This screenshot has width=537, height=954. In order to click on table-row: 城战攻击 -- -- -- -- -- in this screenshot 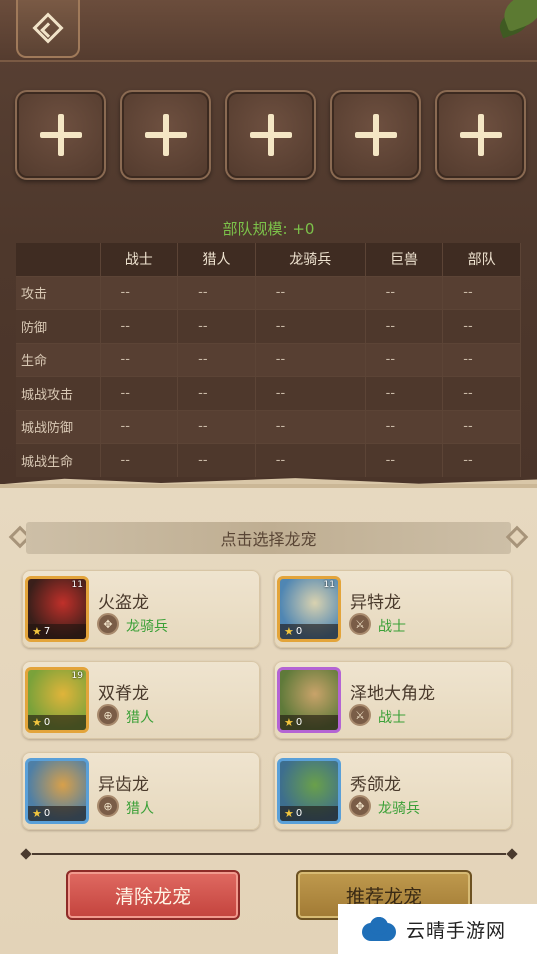, I will do `click(268, 393)`.